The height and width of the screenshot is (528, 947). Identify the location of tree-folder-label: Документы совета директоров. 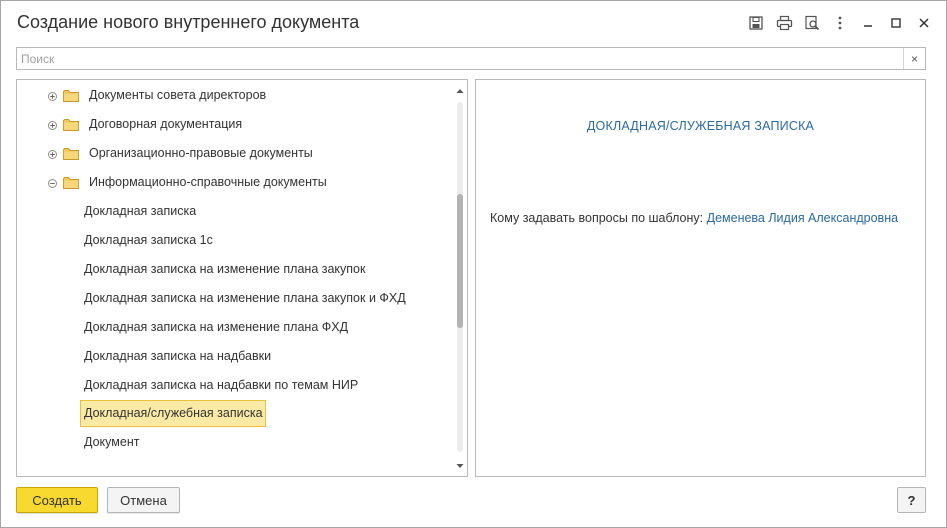
(178, 95).